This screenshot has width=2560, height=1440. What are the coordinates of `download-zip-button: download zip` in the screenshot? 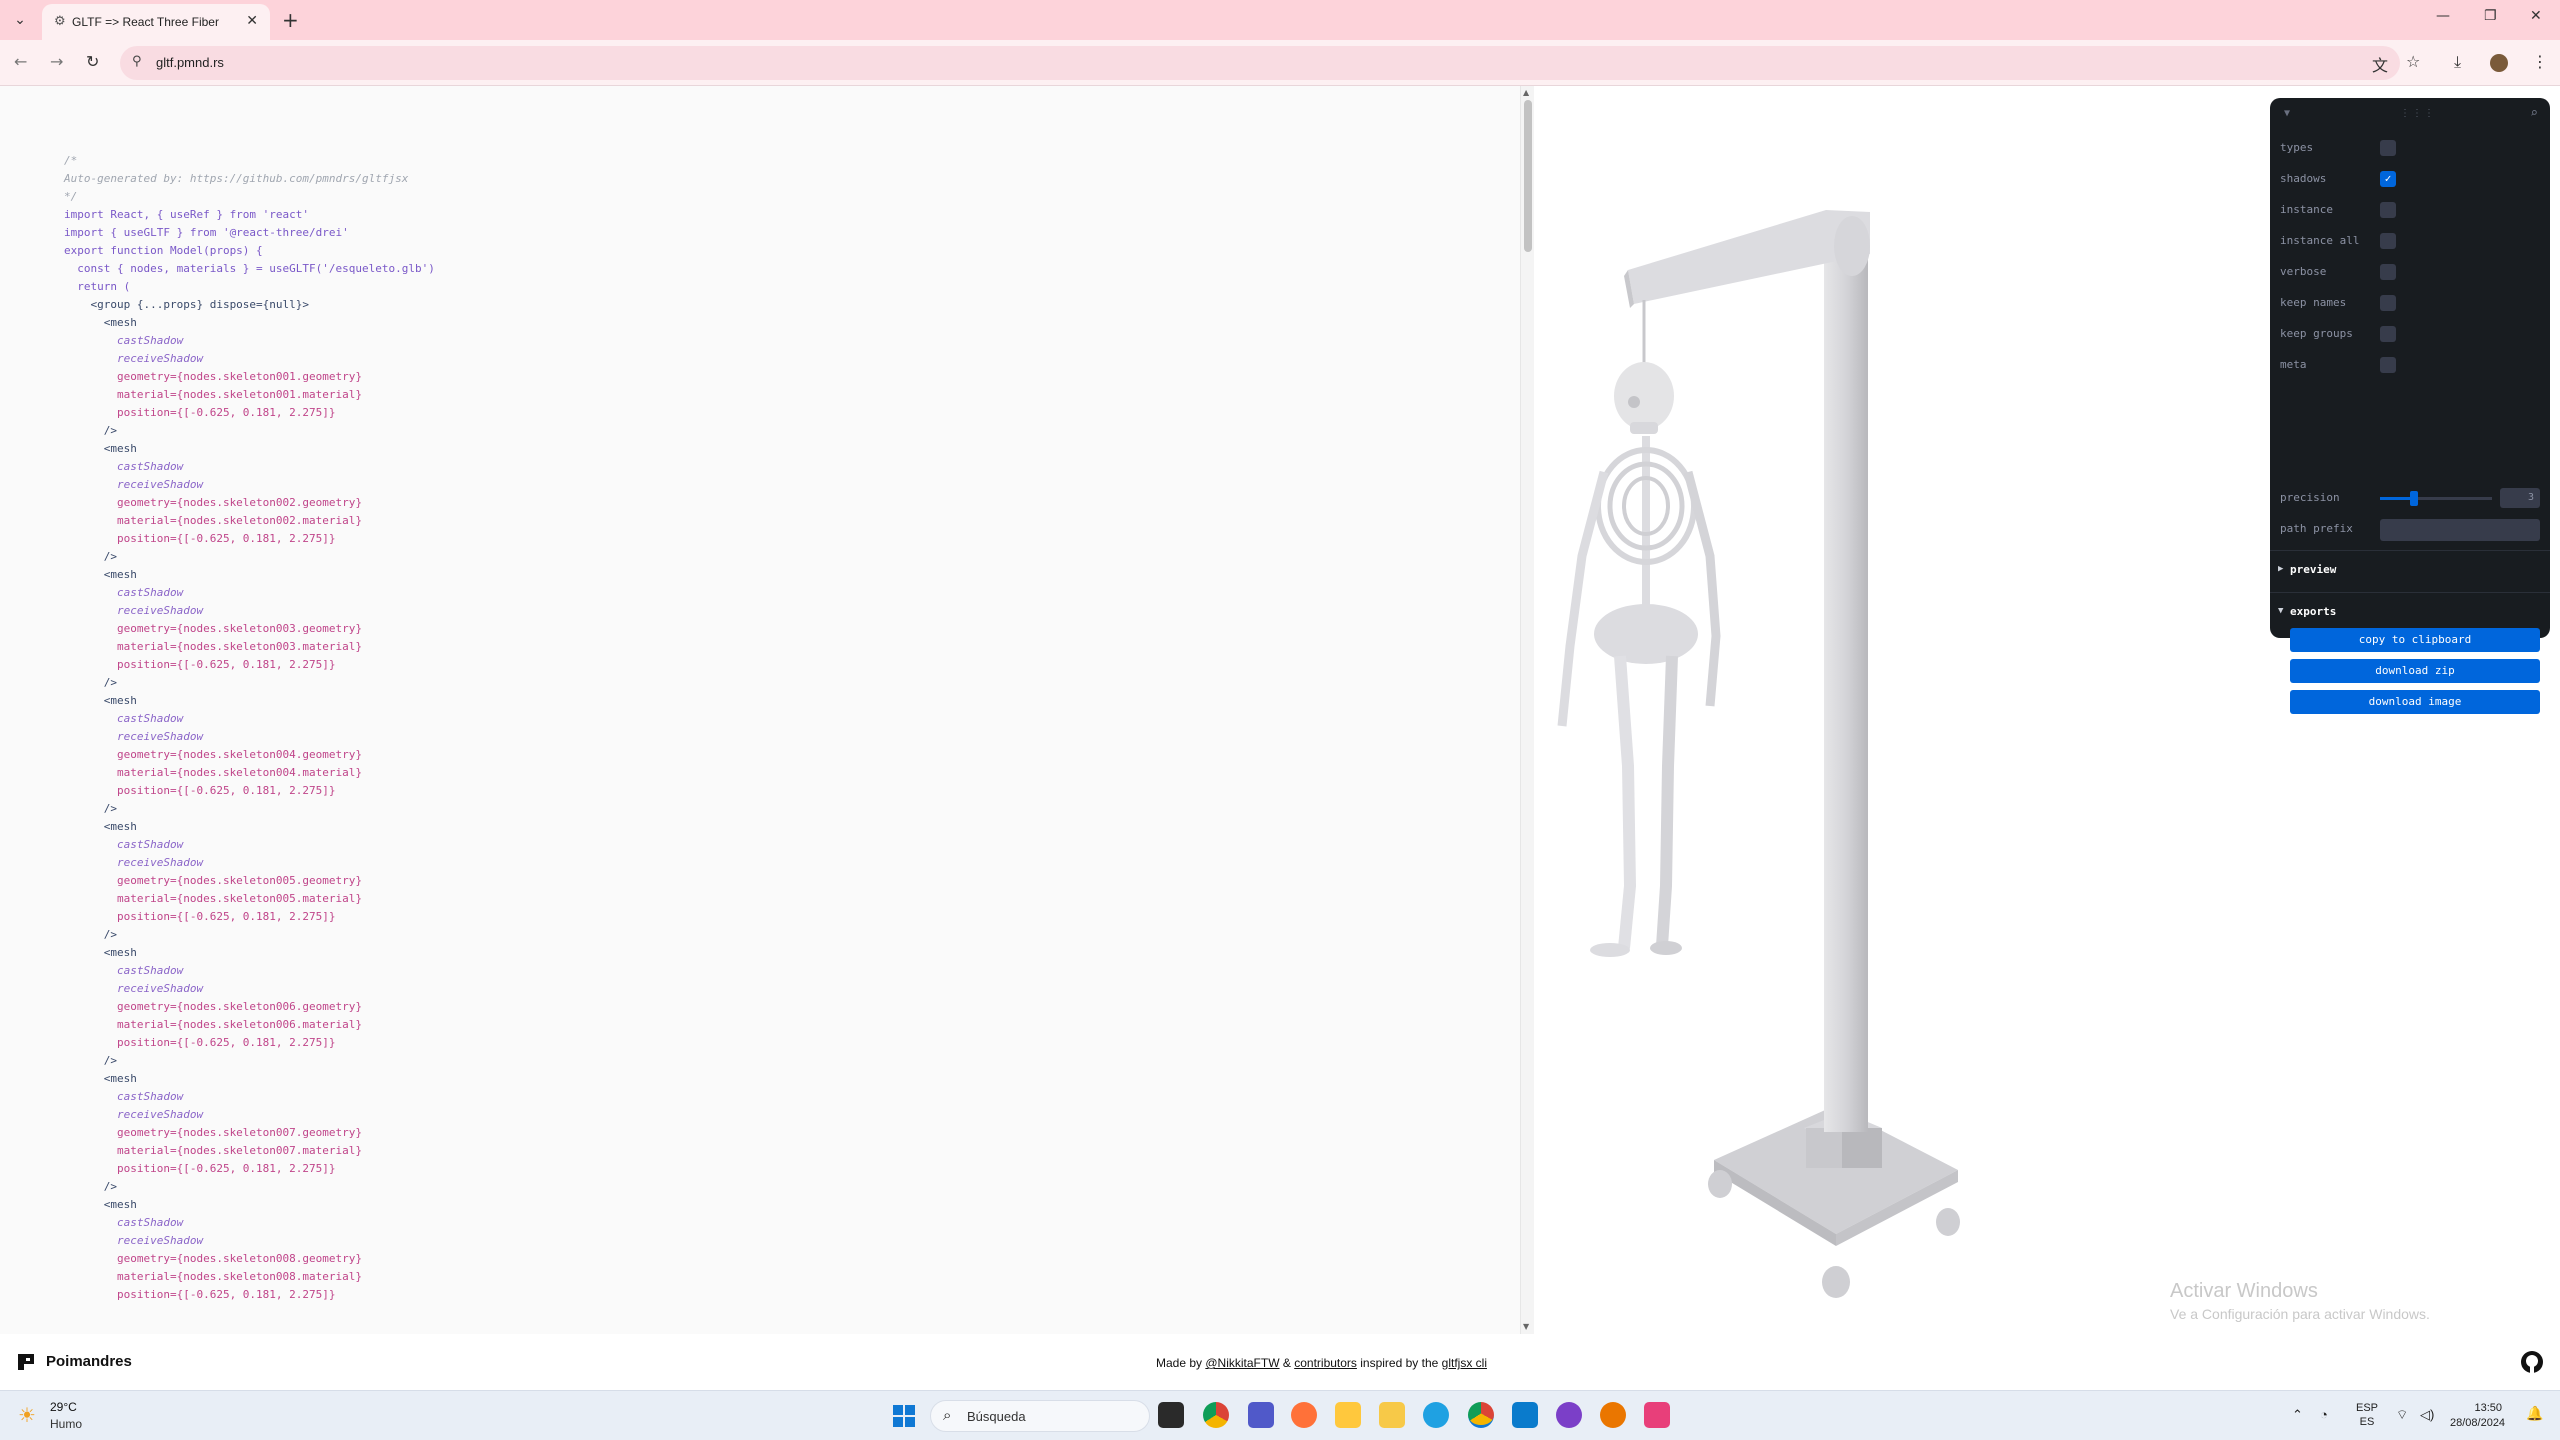 It's located at (2415, 671).